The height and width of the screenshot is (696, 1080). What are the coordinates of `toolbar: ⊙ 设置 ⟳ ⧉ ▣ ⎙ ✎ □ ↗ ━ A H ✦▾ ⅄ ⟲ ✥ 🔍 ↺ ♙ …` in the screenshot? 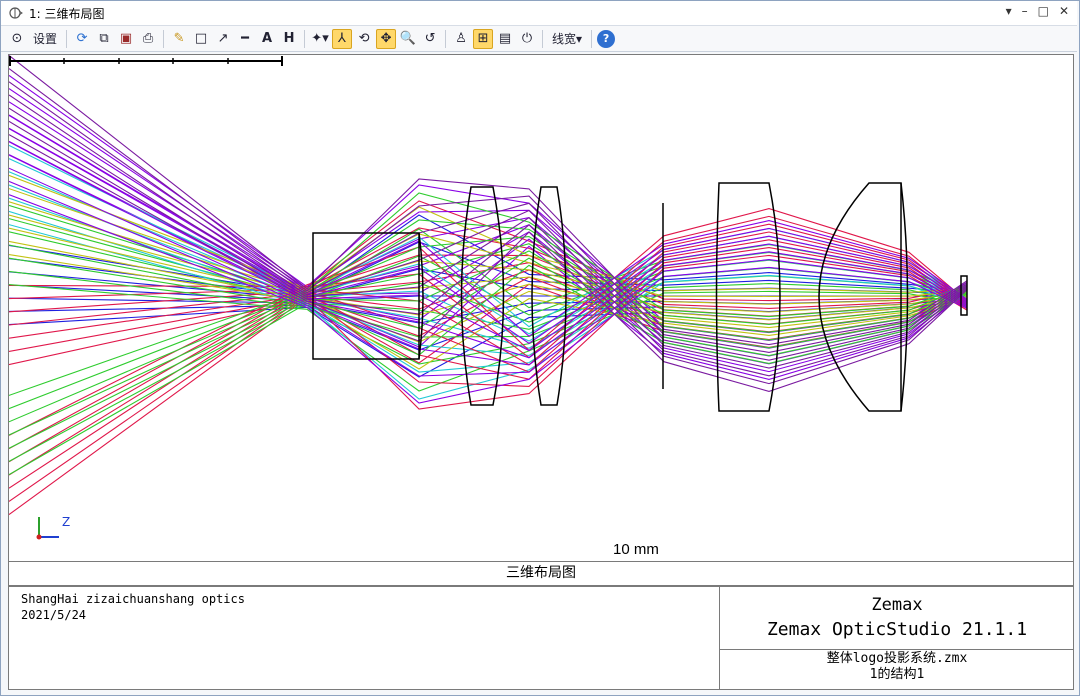 It's located at (539, 39).